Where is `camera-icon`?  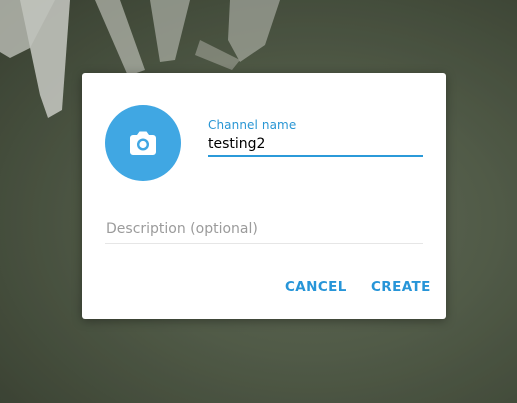
camera-icon is located at coordinates (143, 143).